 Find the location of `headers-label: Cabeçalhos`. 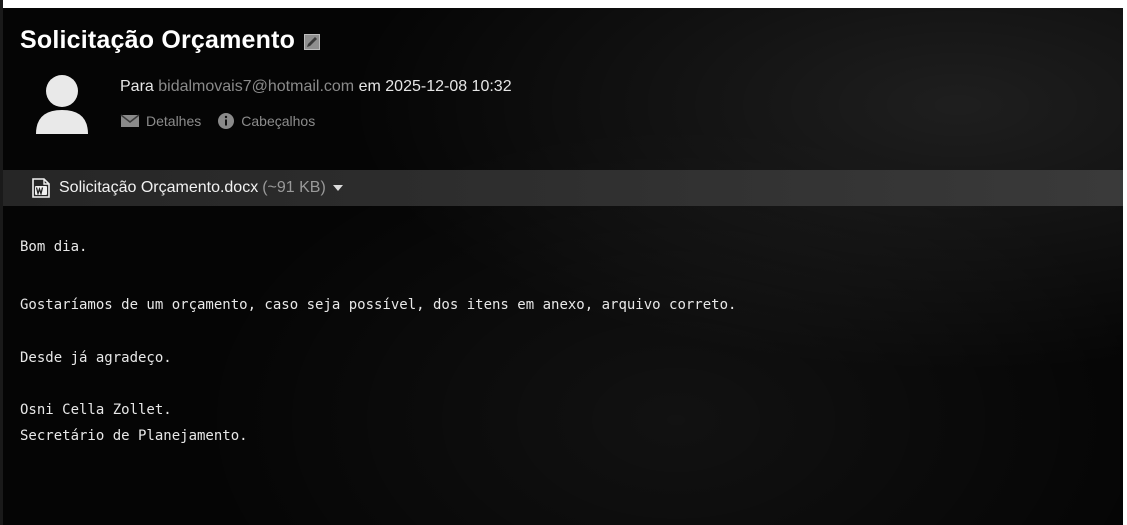

headers-label: Cabeçalhos is located at coordinates (278, 121).